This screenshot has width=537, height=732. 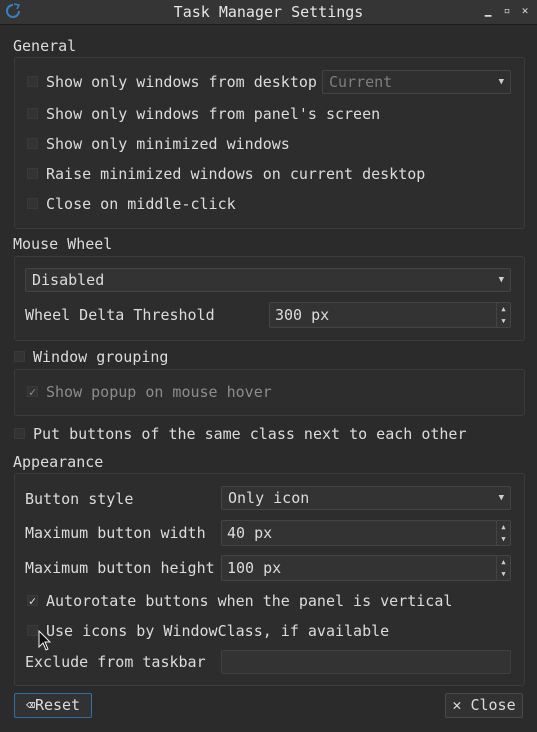 What do you see at coordinates (141, 204) in the screenshot?
I see `checkbox-label: Close on middle-click` at bounding box center [141, 204].